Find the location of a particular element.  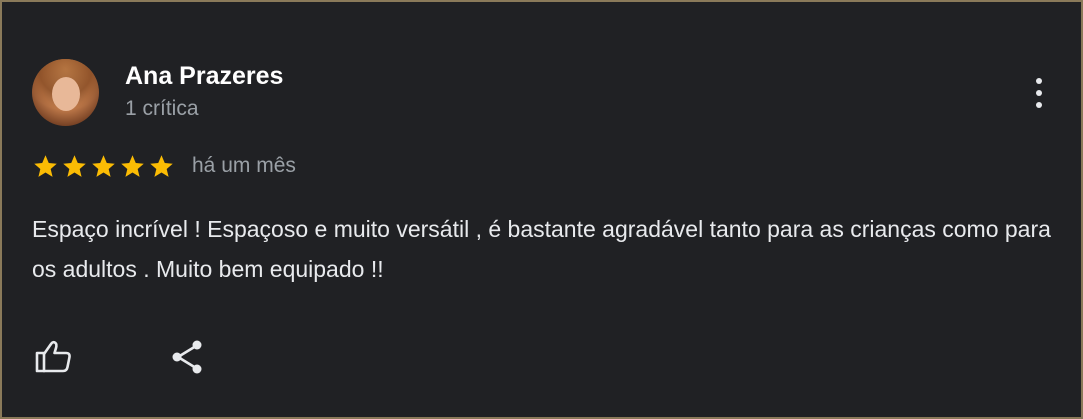

share-button is located at coordinates (188, 357).